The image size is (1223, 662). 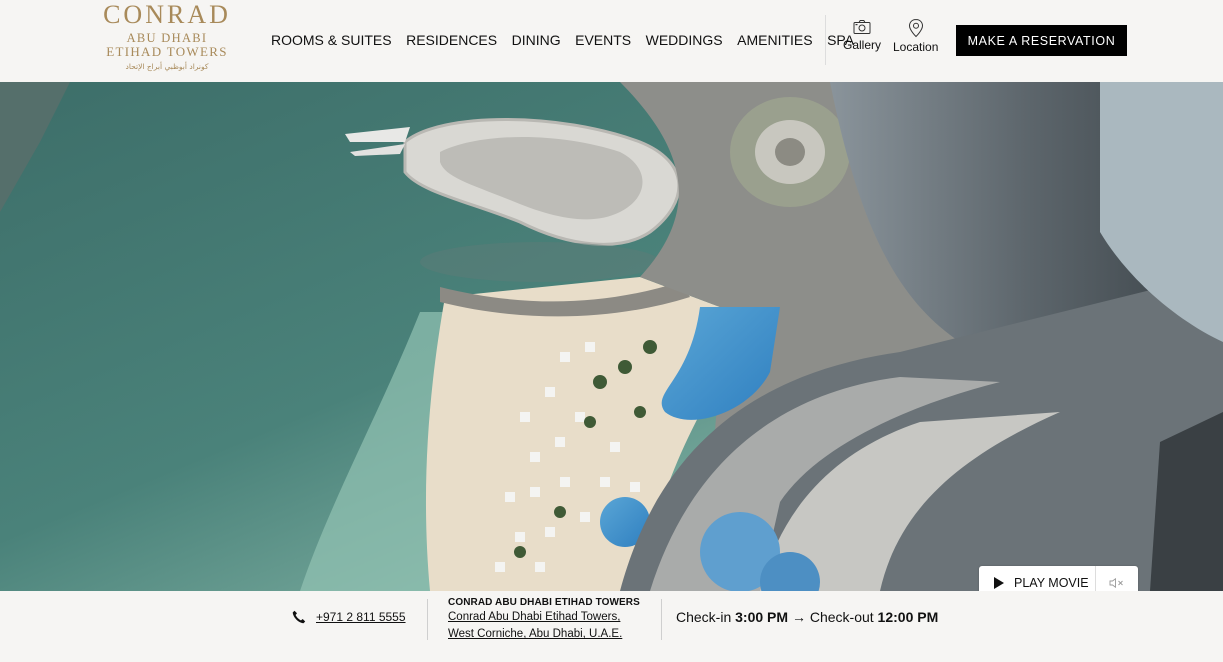 I want to click on gallery-button: Gallery, so click(x=862, y=35).